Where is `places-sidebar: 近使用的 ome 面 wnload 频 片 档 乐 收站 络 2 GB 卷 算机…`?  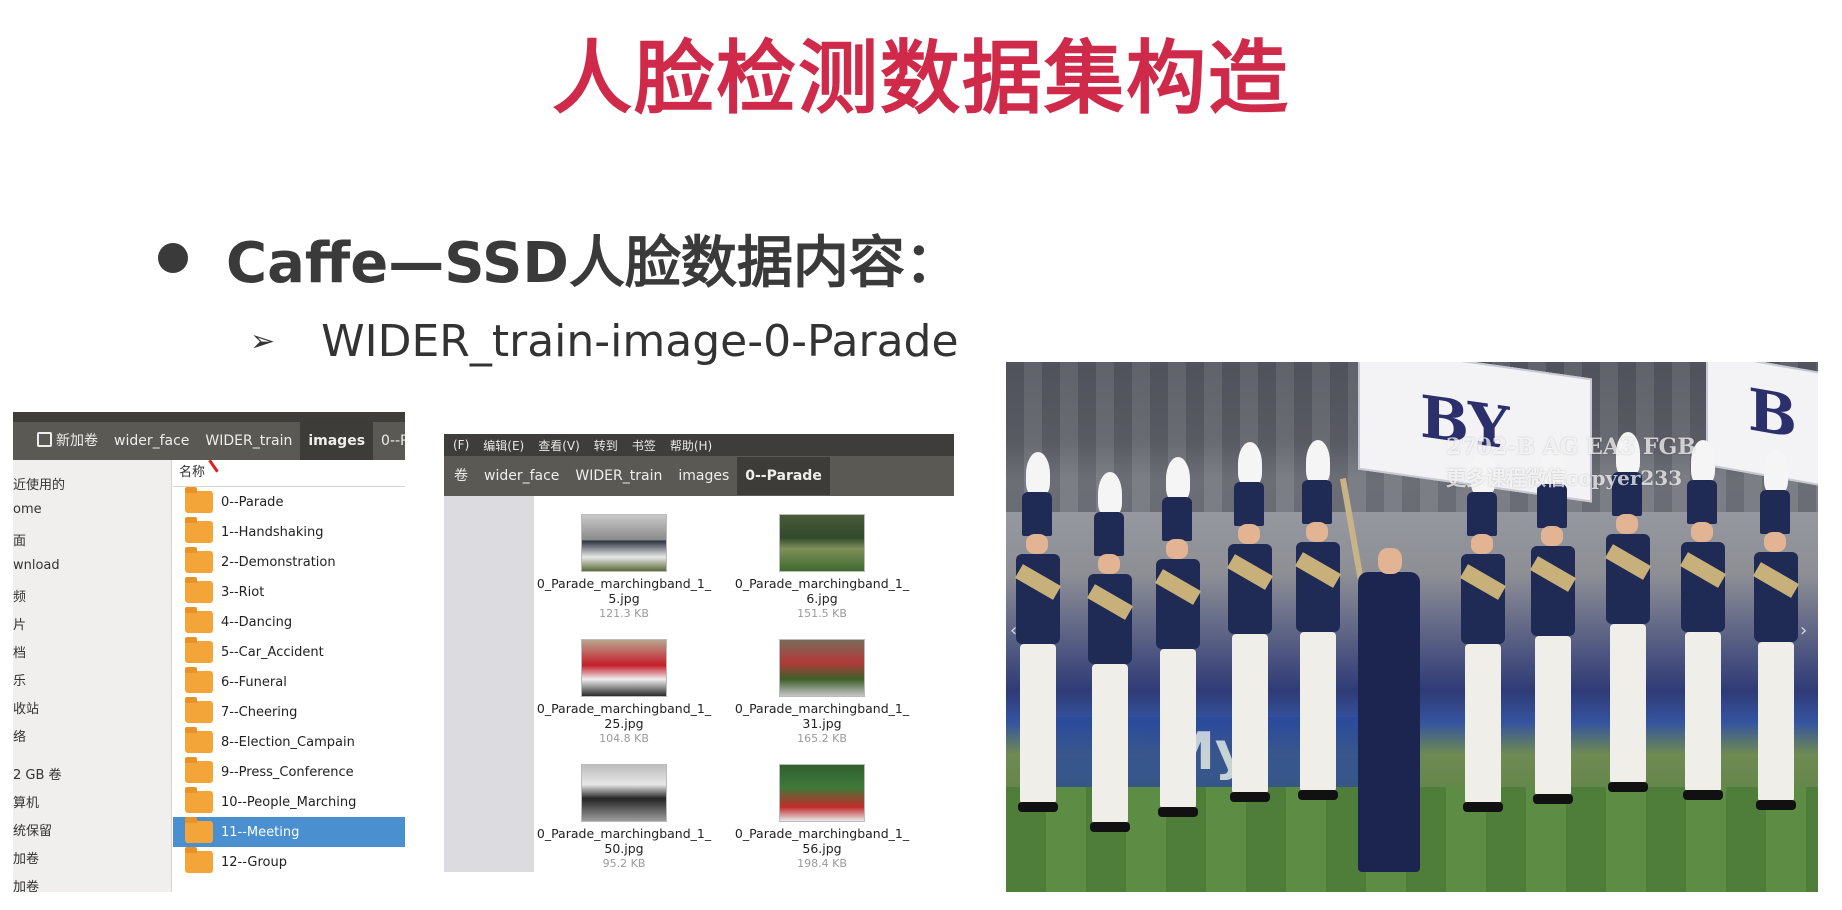
places-sidebar: 近使用的 ome 面 wnload 频 片 档 乐 收站 络 2 GB 卷 算机… is located at coordinates (92, 676).